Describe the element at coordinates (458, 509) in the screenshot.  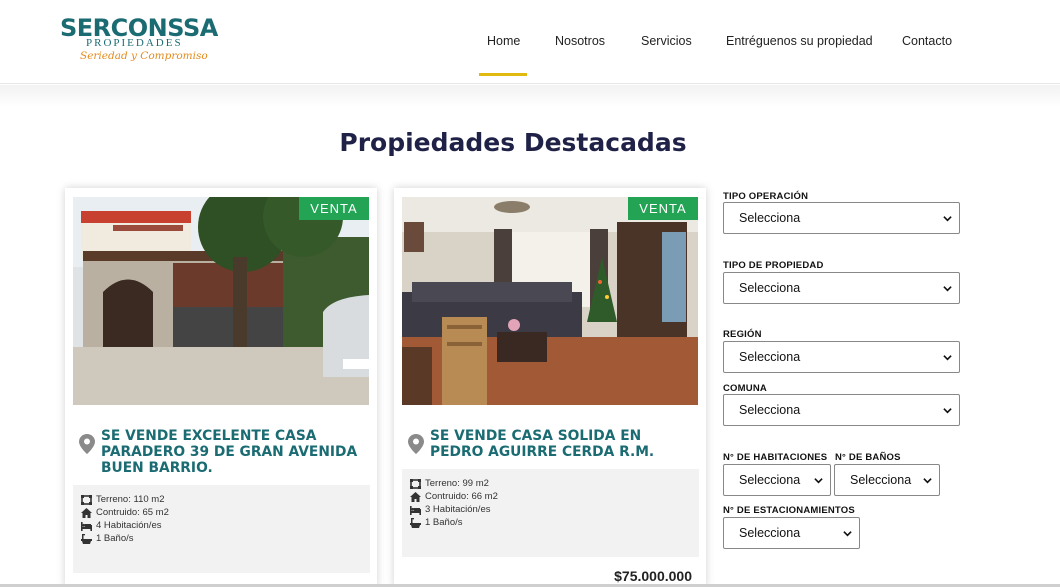
I see `spec-habitaciones-text: 3 Habitación/es` at that location.